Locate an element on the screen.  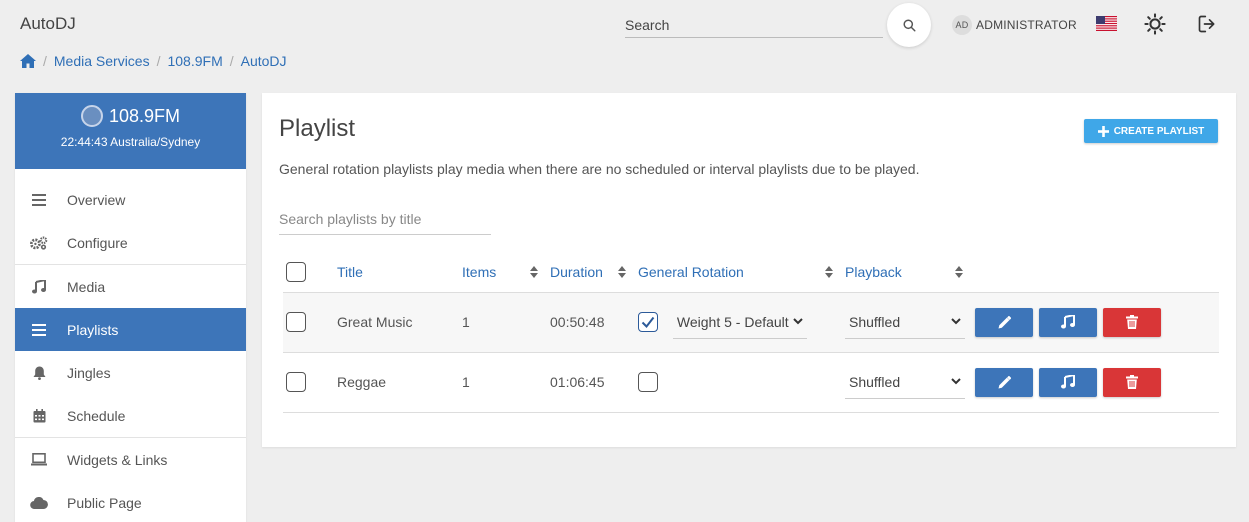
column-general-rotation: General Rotation is located at coordinates (741, 273).